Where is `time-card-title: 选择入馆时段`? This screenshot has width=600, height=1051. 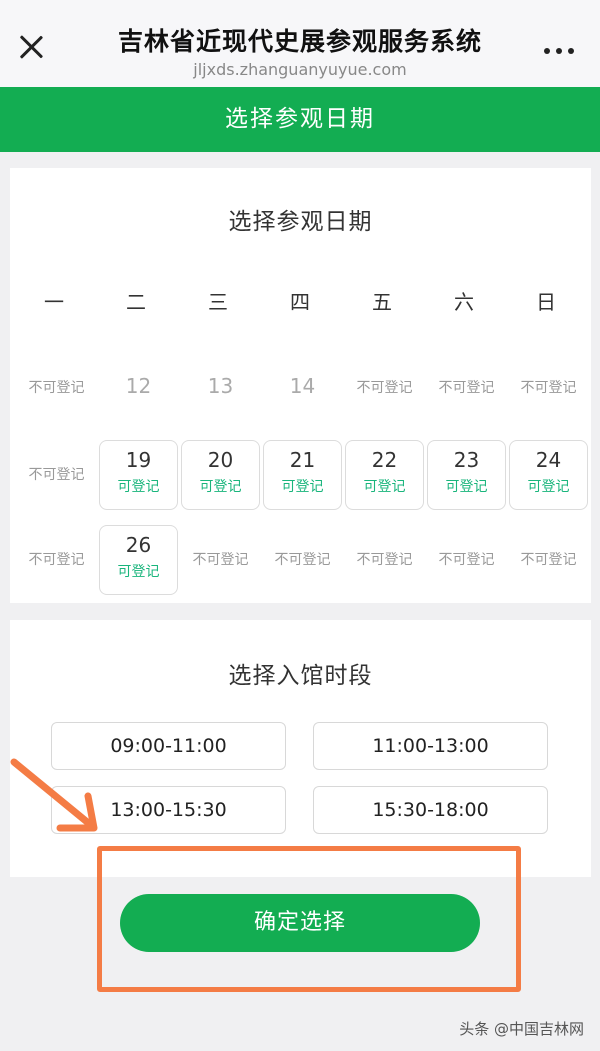 time-card-title: 选择入馆时段 is located at coordinates (300, 676).